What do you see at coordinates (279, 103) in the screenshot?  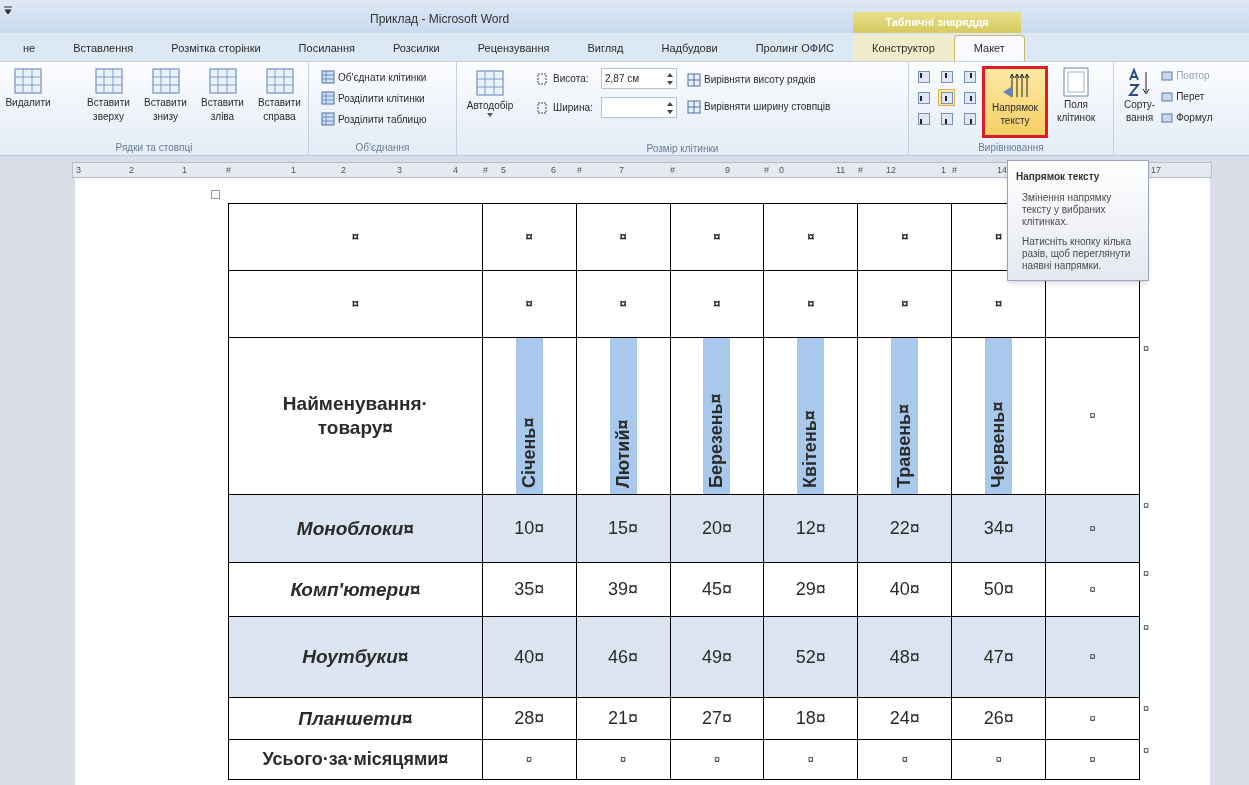 I see `ribbon-button: Вставити справа` at bounding box center [279, 103].